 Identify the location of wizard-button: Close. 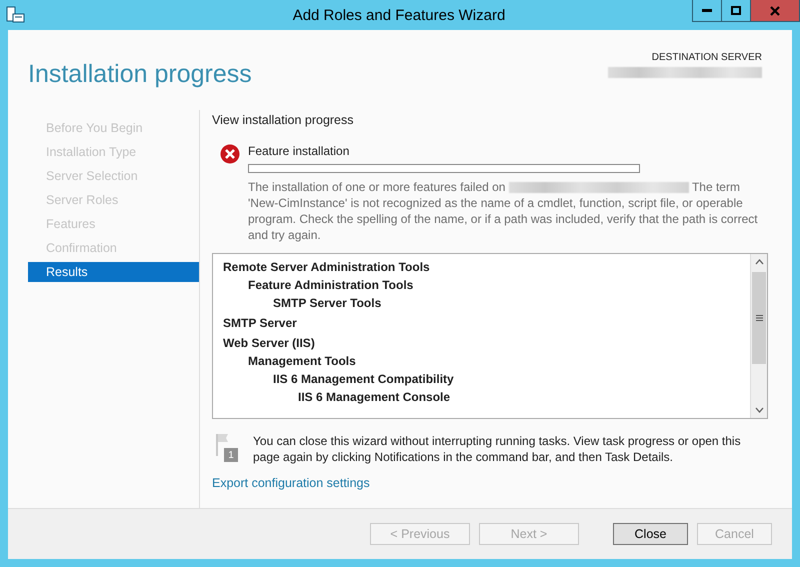
(650, 534).